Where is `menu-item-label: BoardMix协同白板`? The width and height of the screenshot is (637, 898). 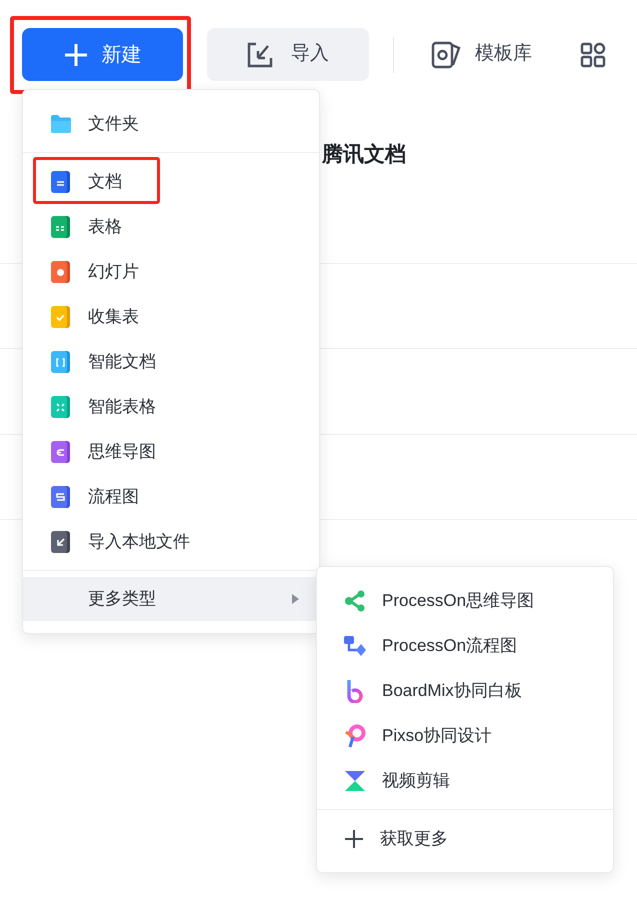 menu-item-label: BoardMix协同白板 is located at coordinates (452, 691).